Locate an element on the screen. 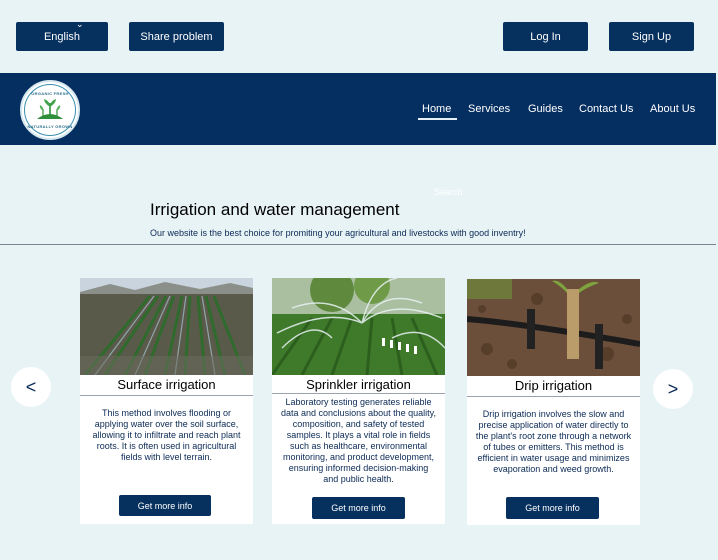 The image size is (718, 560). login-label: Log In is located at coordinates (545, 36).